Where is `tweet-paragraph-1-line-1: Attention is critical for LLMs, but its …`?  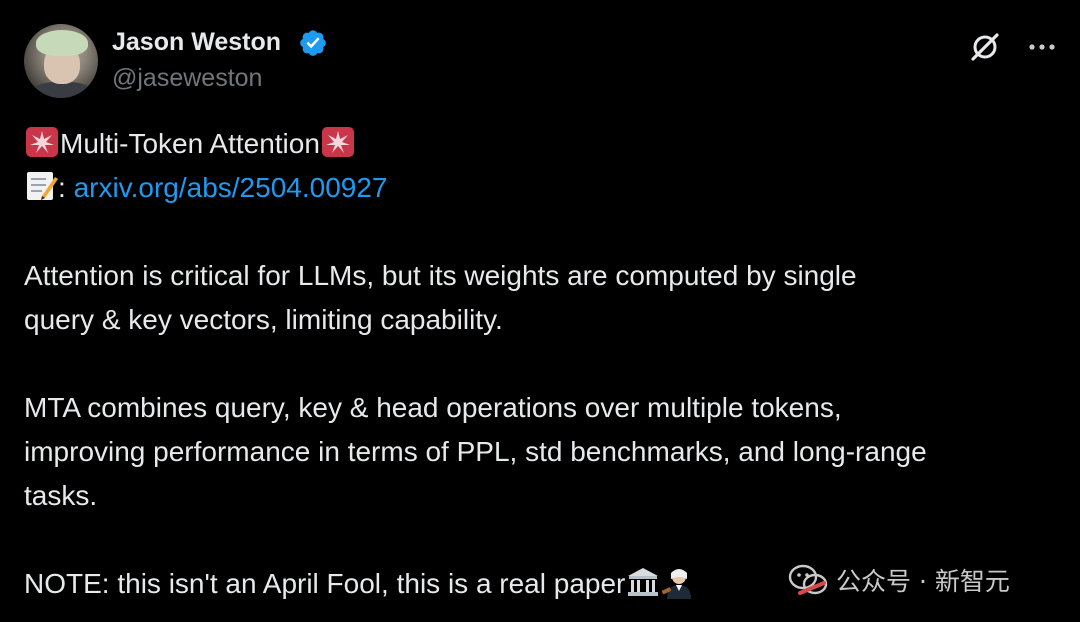 tweet-paragraph-1-line-1: Attention is critical for LLMs, but its … is located at coordinates (440, 275).